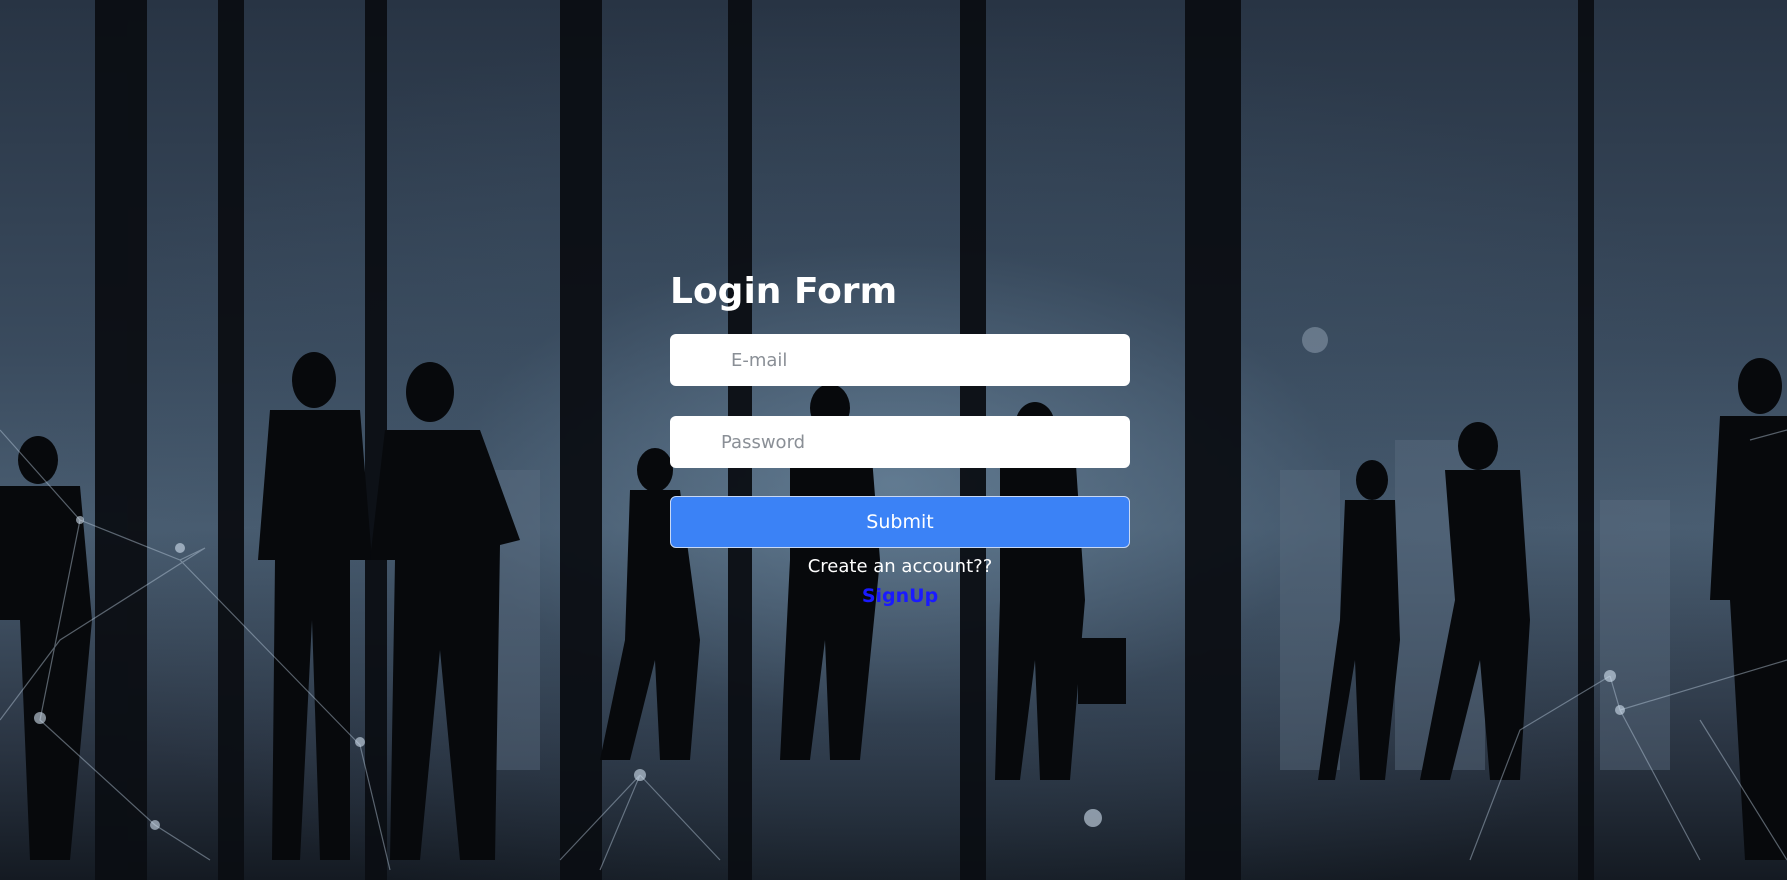 The width and height of the screenshot is (1787, 880). I want to click on password-input, so click(900, 442).